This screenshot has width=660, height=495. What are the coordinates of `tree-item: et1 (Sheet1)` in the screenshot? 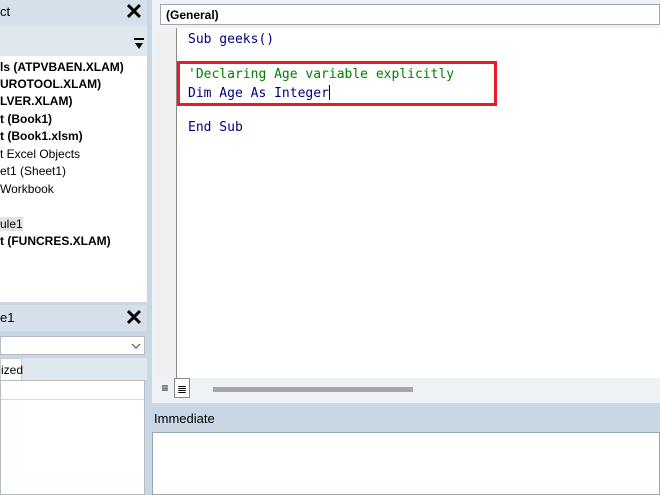 It's located at (33, 171).